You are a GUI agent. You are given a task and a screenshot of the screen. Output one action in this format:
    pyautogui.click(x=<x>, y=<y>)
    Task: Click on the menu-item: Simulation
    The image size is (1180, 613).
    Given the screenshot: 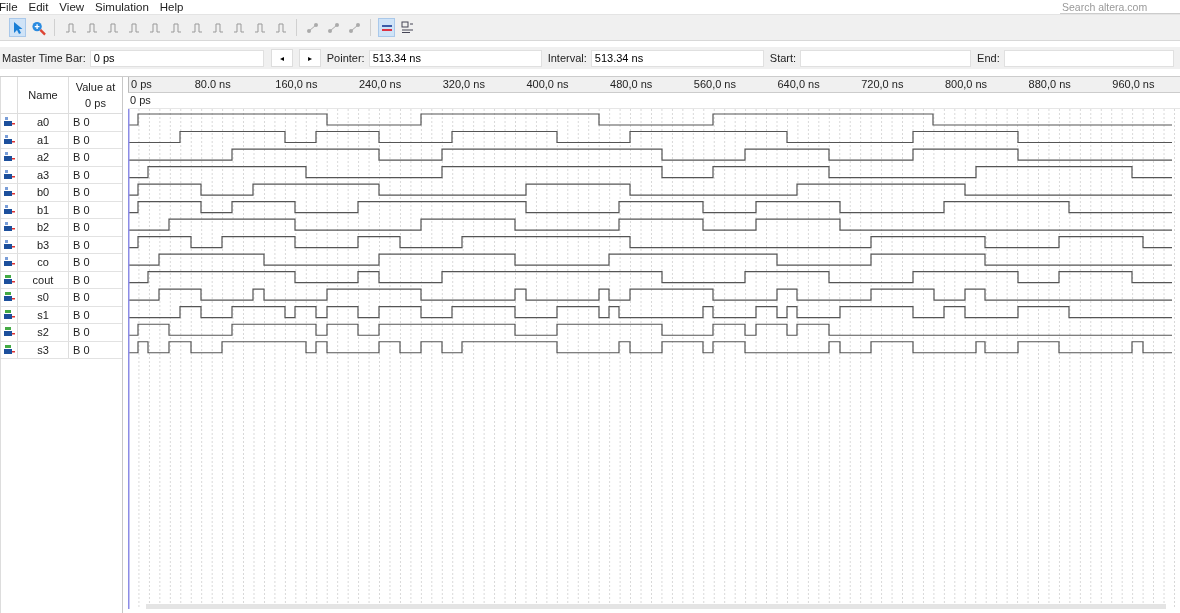 What is the action you would take?
    pyautogui.click(x=122, y=7)
    